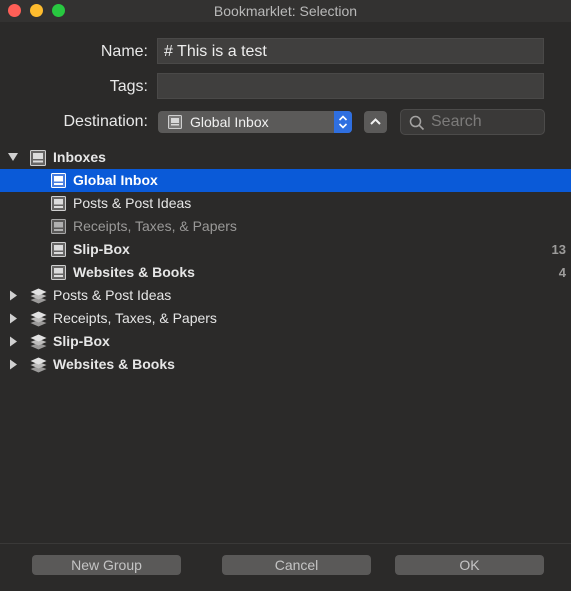 The width and height of the screenshot is (571, 591). I want to click on destination-value: Global Inbox, so click(229, 122).